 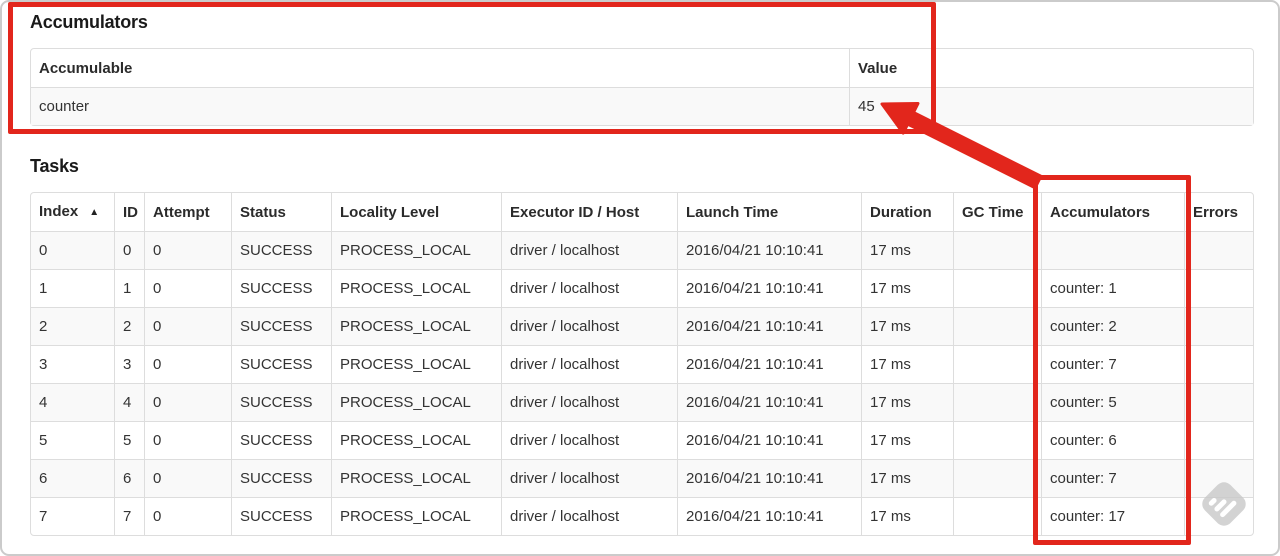 What do you see at coordinates (907, 212) in the screenshot?
I see `duration-column-header: Duration` at bounding box center [907, 212].